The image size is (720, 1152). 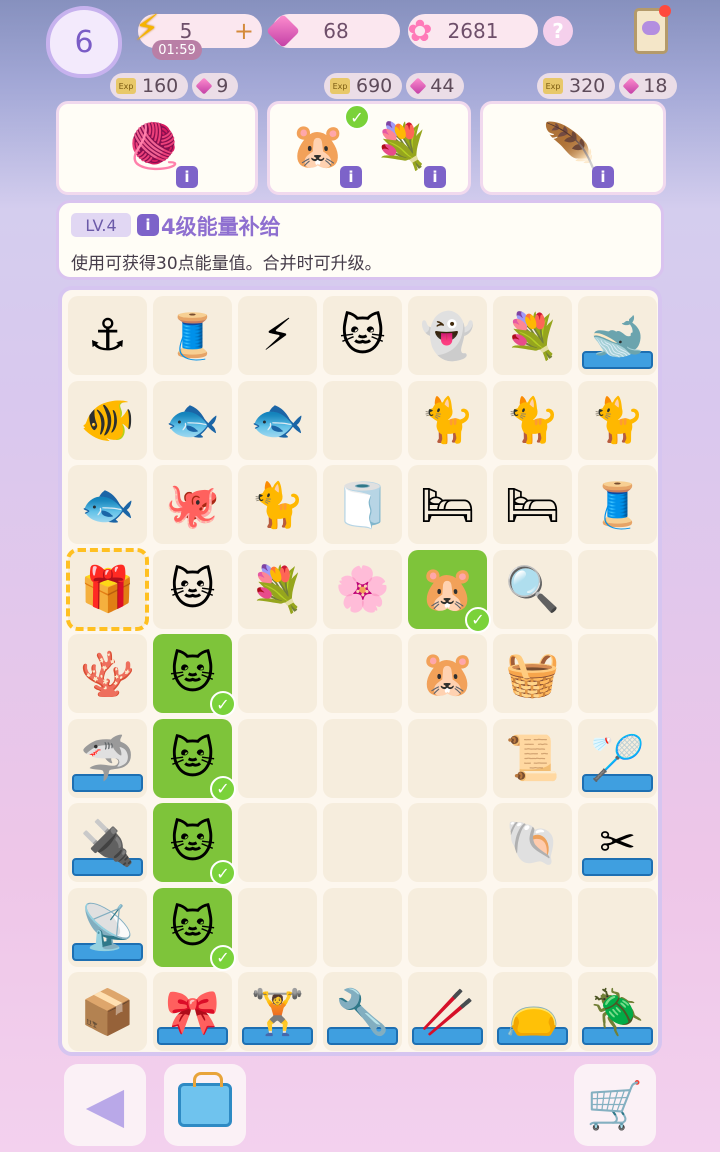 What do you see at coordinates (157, 148) in the screenshot?
I see `order-card: 🧶 i` at bounding box center [157, 148].